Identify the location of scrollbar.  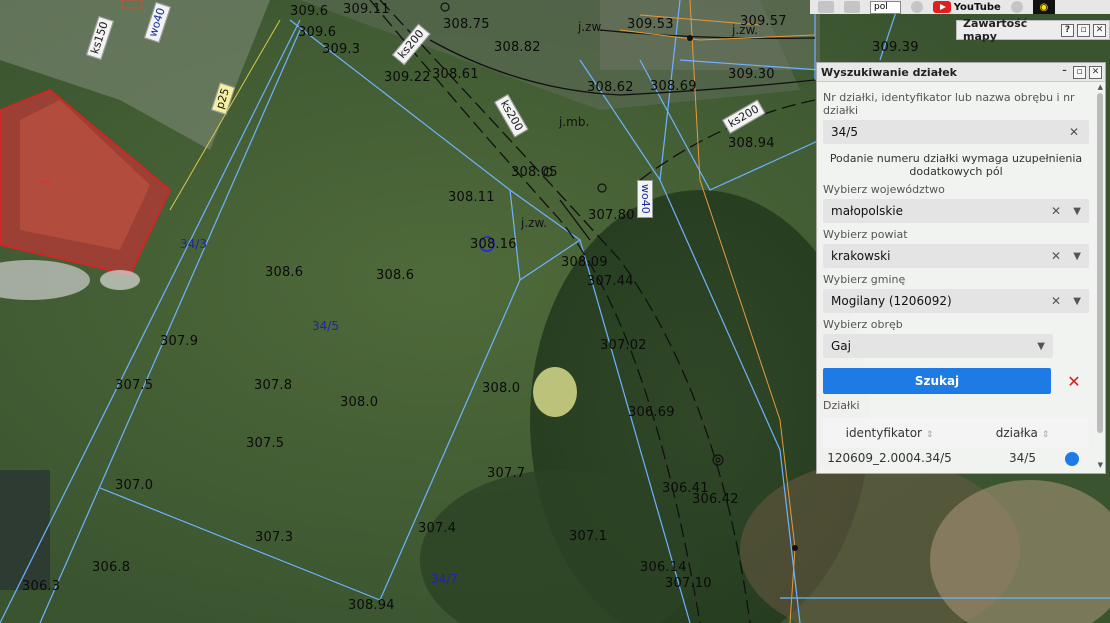
(1100, 263).